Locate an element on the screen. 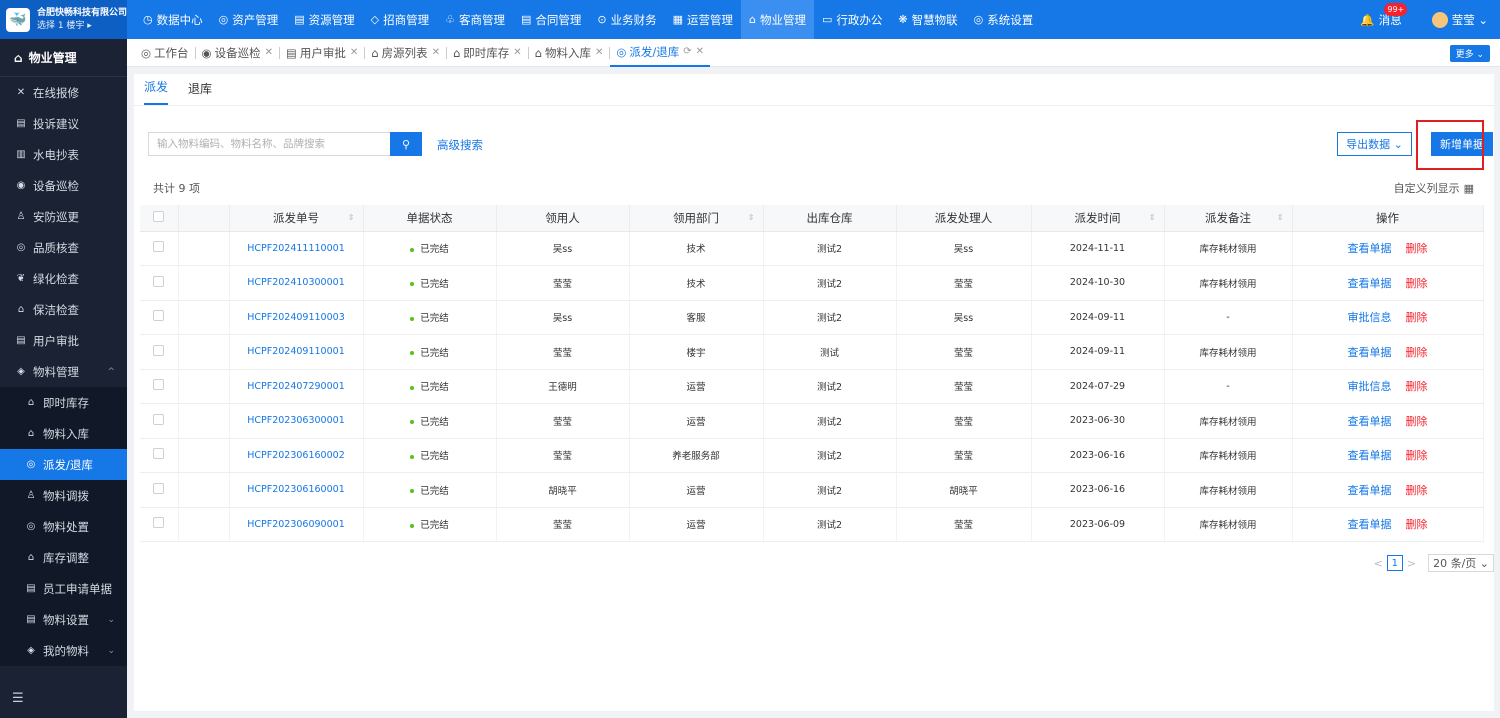 The width and height of the screenshot is (1500, 718). dispatch-code-link: HCPF202409110001 is located at coordinates (296, 351).